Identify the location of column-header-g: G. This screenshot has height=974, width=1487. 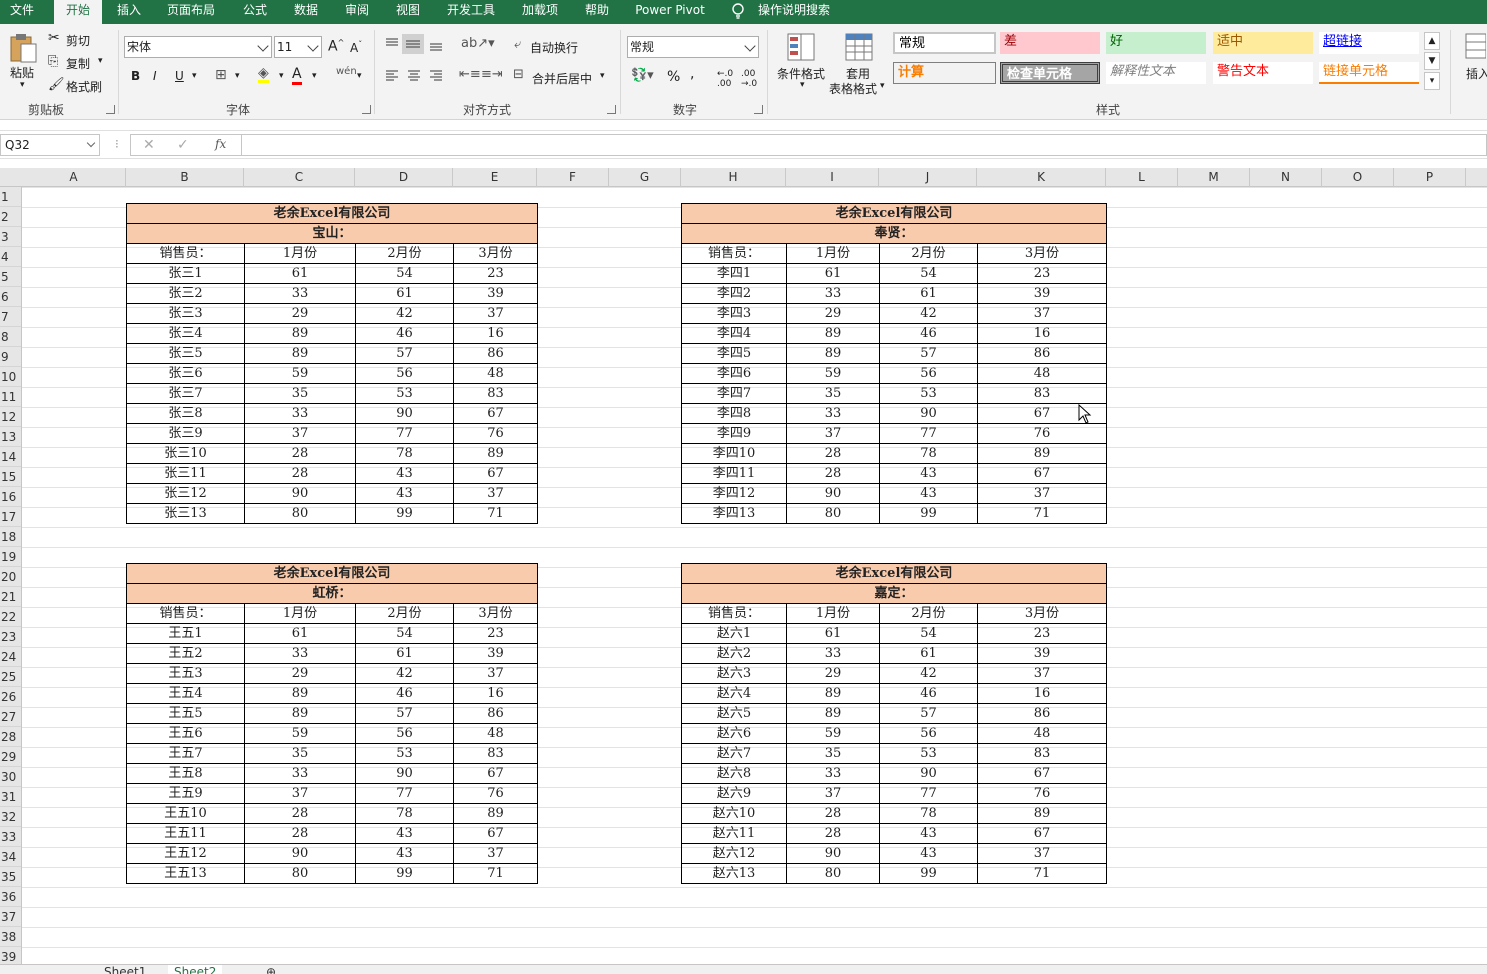
(645, 177).